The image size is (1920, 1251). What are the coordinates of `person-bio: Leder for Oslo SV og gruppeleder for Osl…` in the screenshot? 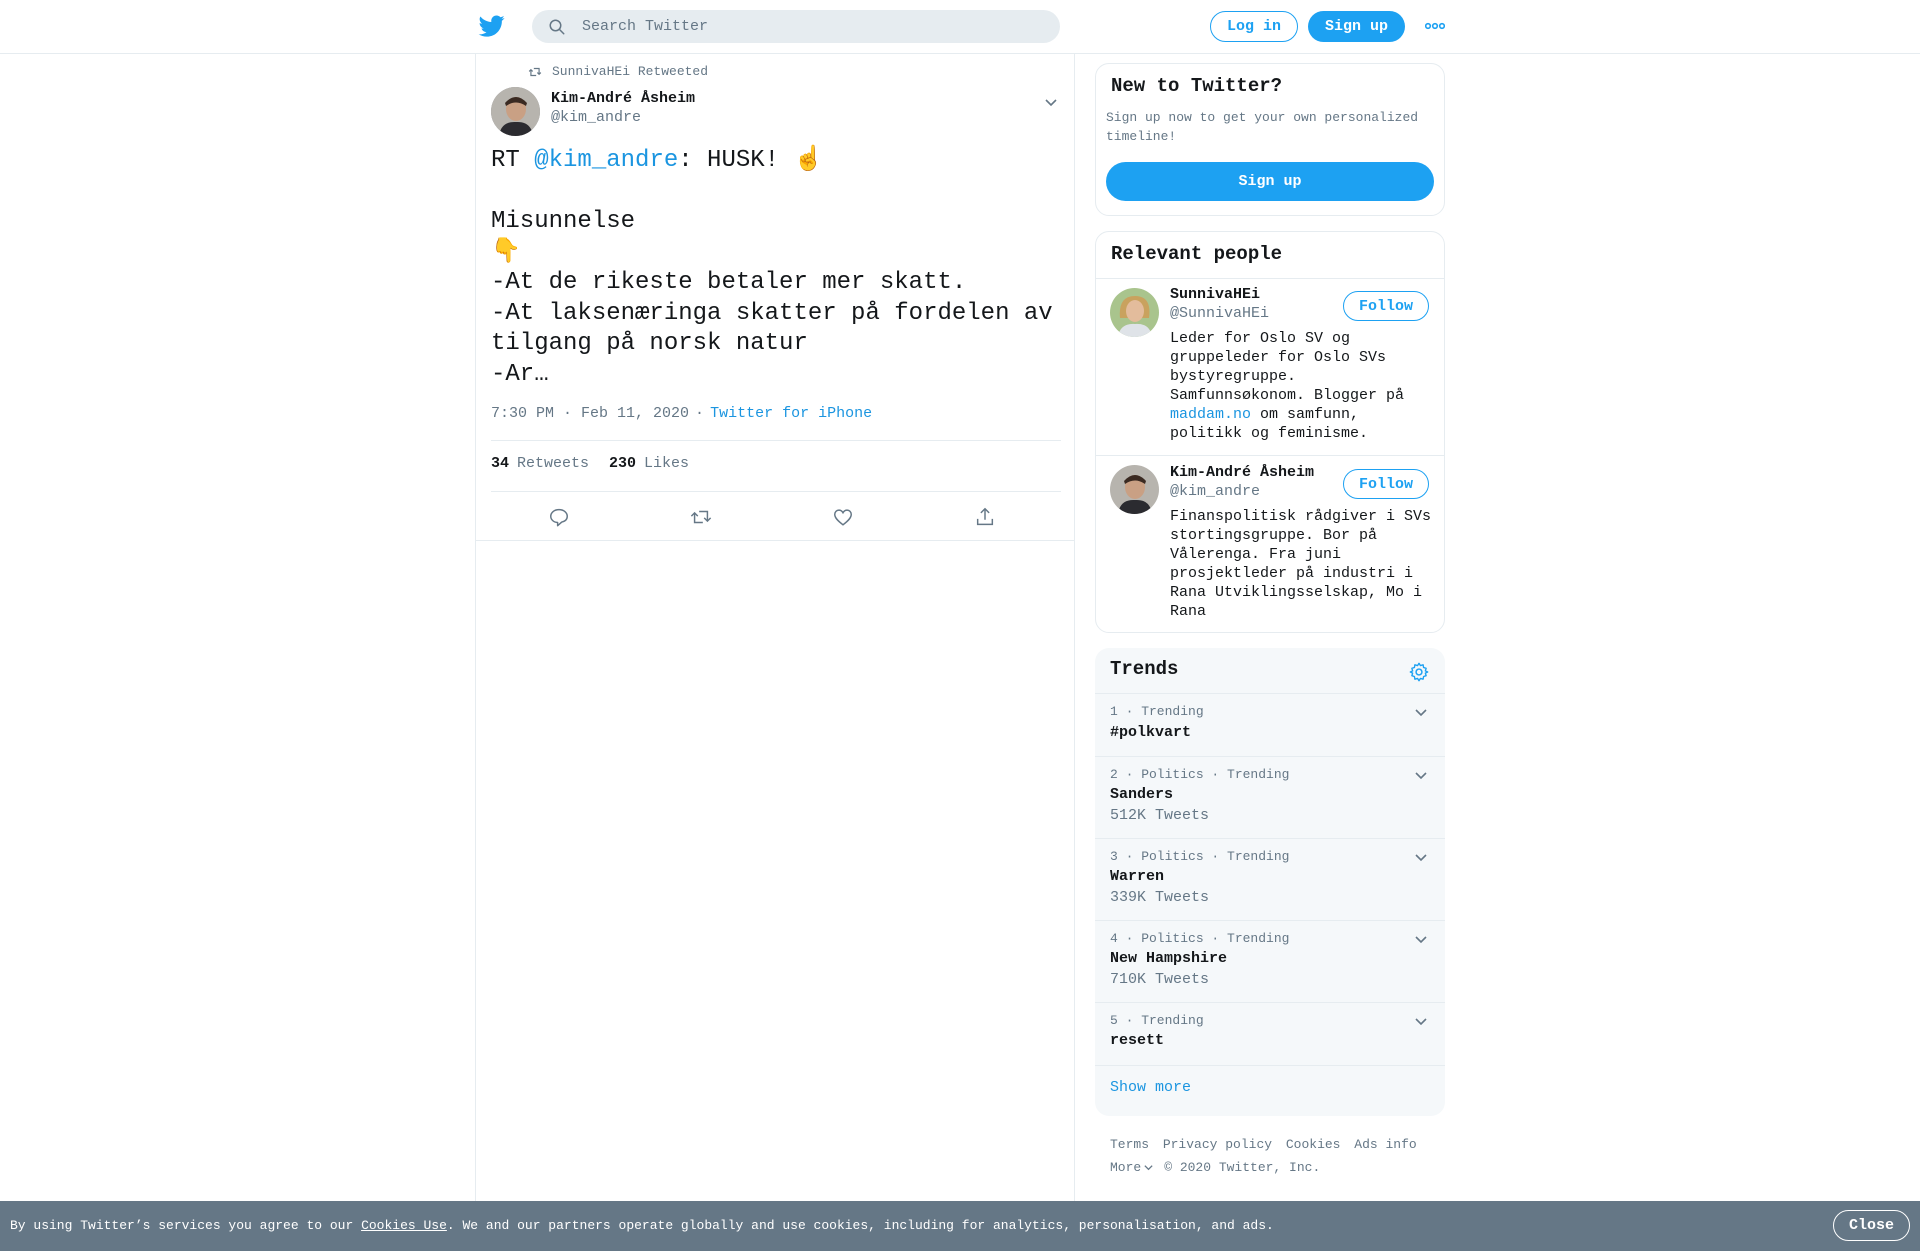 It's located at (1304, 386).